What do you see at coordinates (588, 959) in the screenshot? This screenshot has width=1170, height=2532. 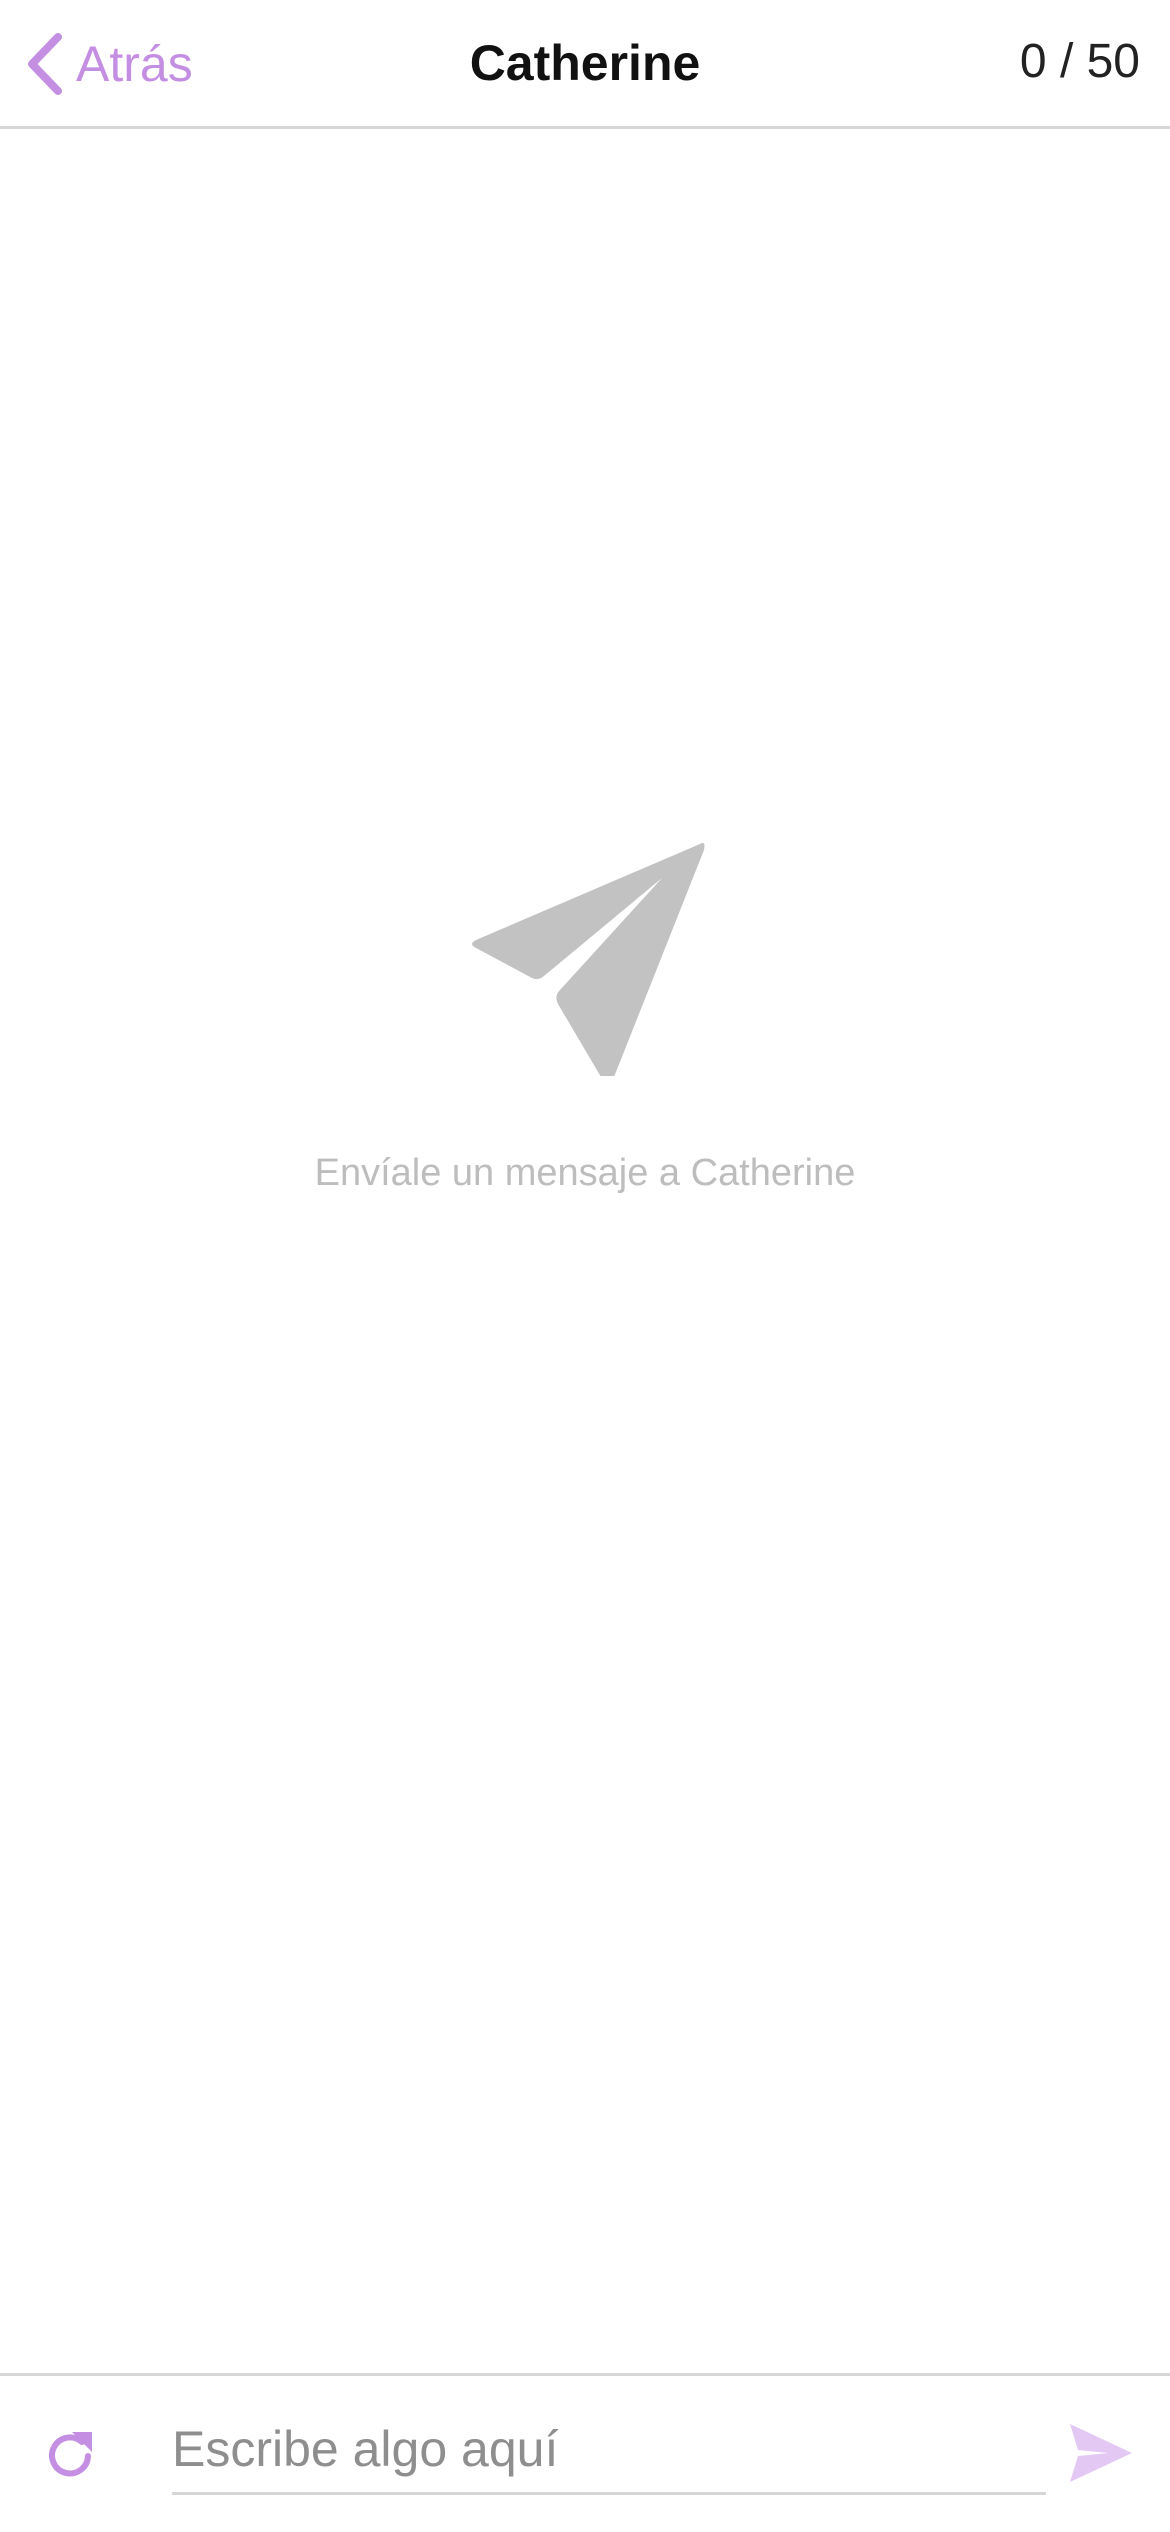 I see `paper-plane-icon` at bounding box center [588, 959].